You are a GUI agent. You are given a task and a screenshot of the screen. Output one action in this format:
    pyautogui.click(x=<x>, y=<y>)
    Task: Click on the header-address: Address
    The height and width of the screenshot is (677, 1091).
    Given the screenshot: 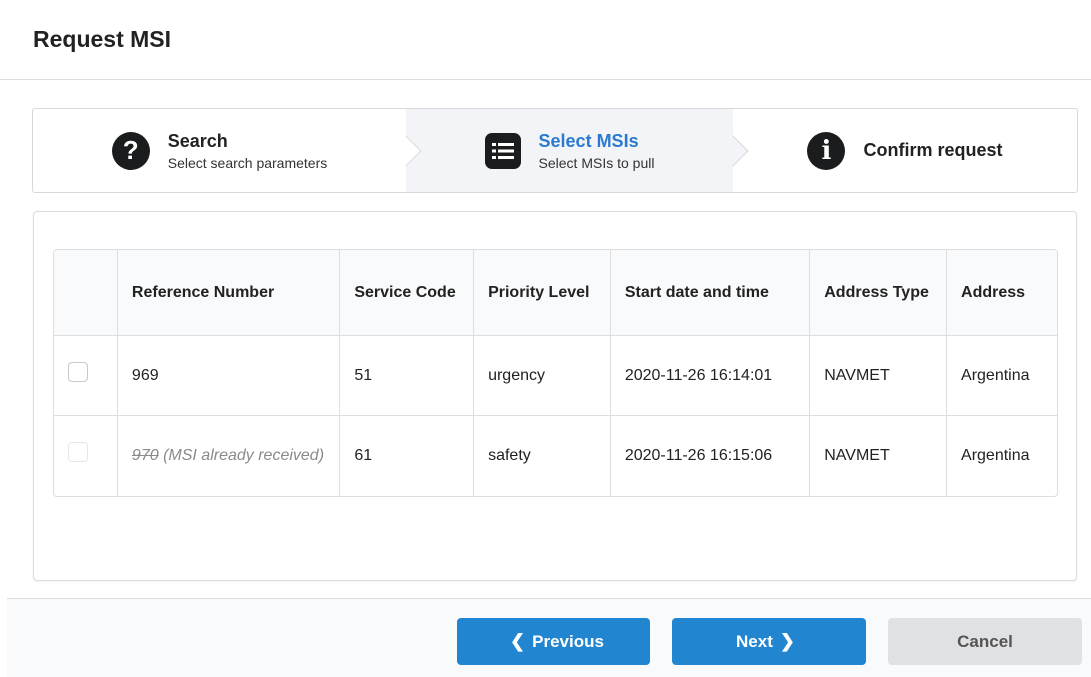 What is the action you would take?
    pyautogui.click(x=1002, y=293)
    